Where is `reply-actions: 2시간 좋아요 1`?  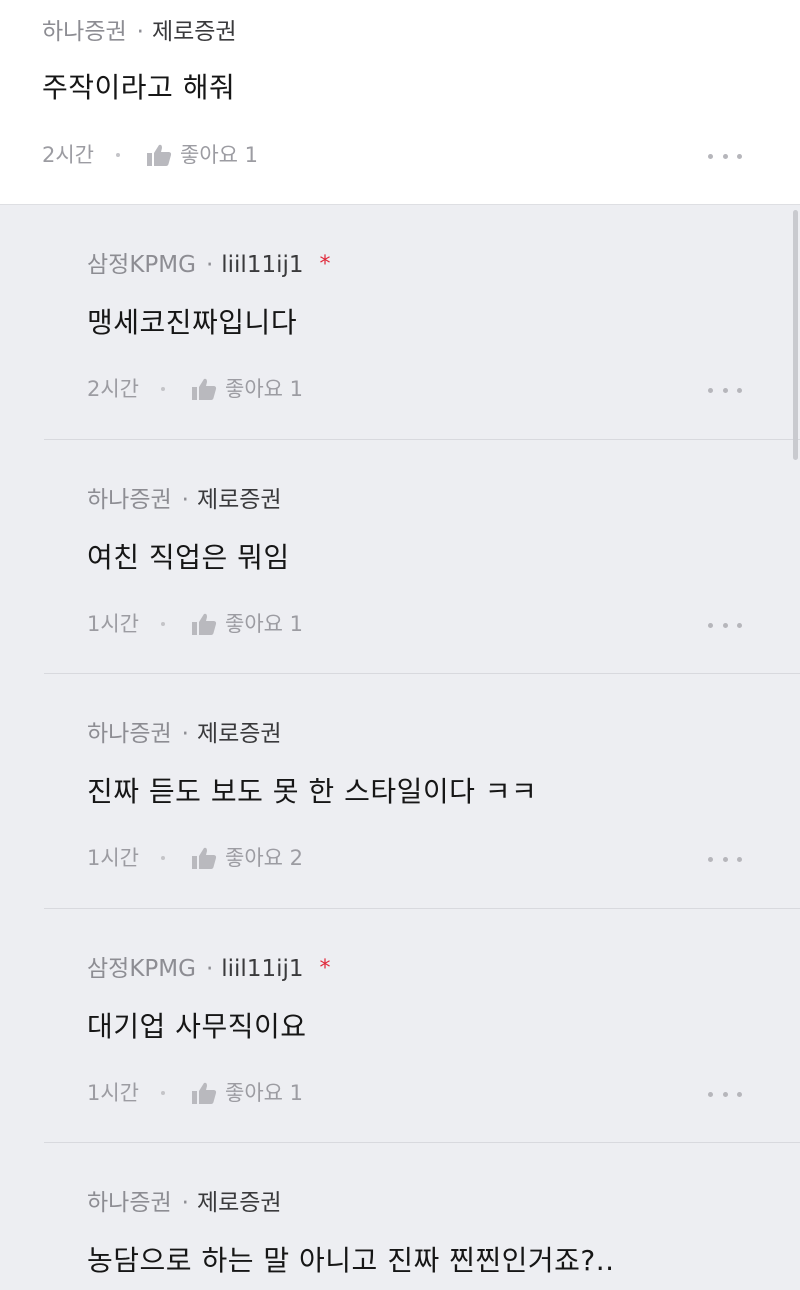 reply-actions: 2시간 좋아요 1 is located at coordinates (195, 389).